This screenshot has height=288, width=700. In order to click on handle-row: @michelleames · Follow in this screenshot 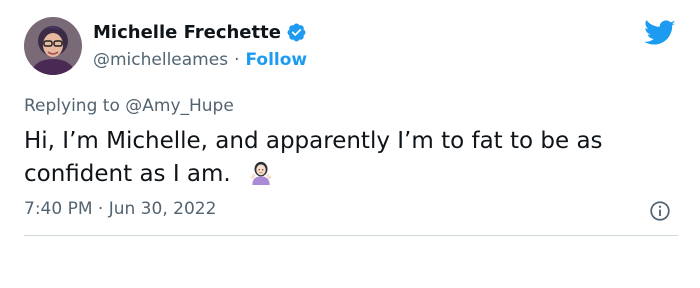, I will do `click(200, 60)`.